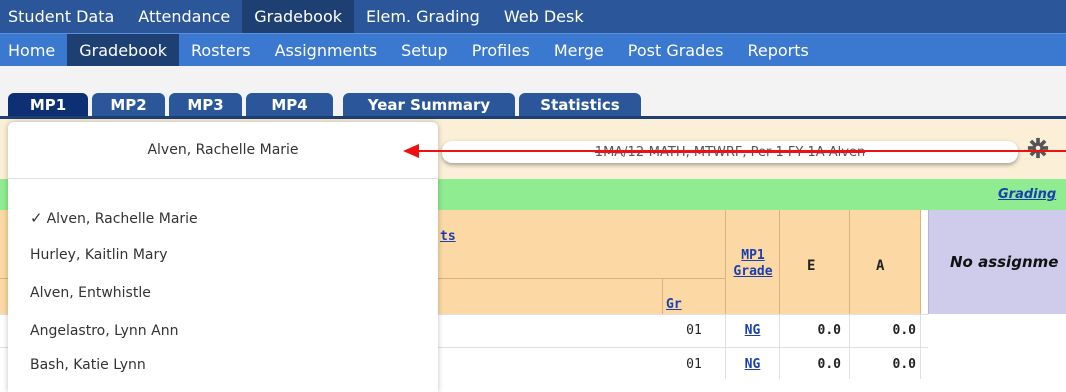 This screenshot has height=392, width=1066. I want to click on tab-mp3: MP3, so click(205, 104).